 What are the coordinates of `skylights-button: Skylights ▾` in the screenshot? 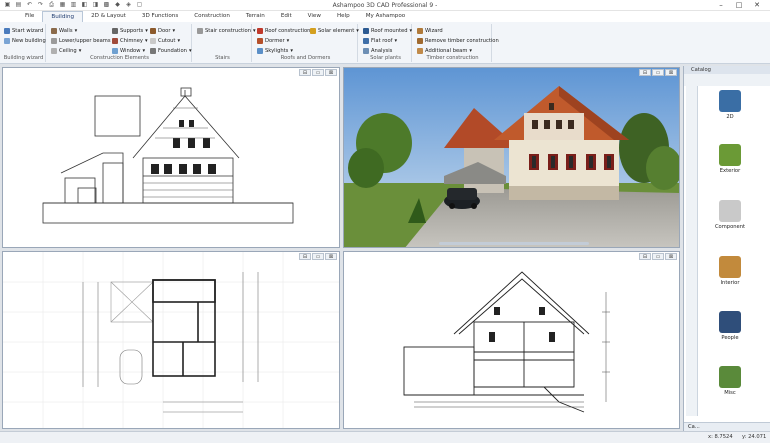 It's located at (275, 50).